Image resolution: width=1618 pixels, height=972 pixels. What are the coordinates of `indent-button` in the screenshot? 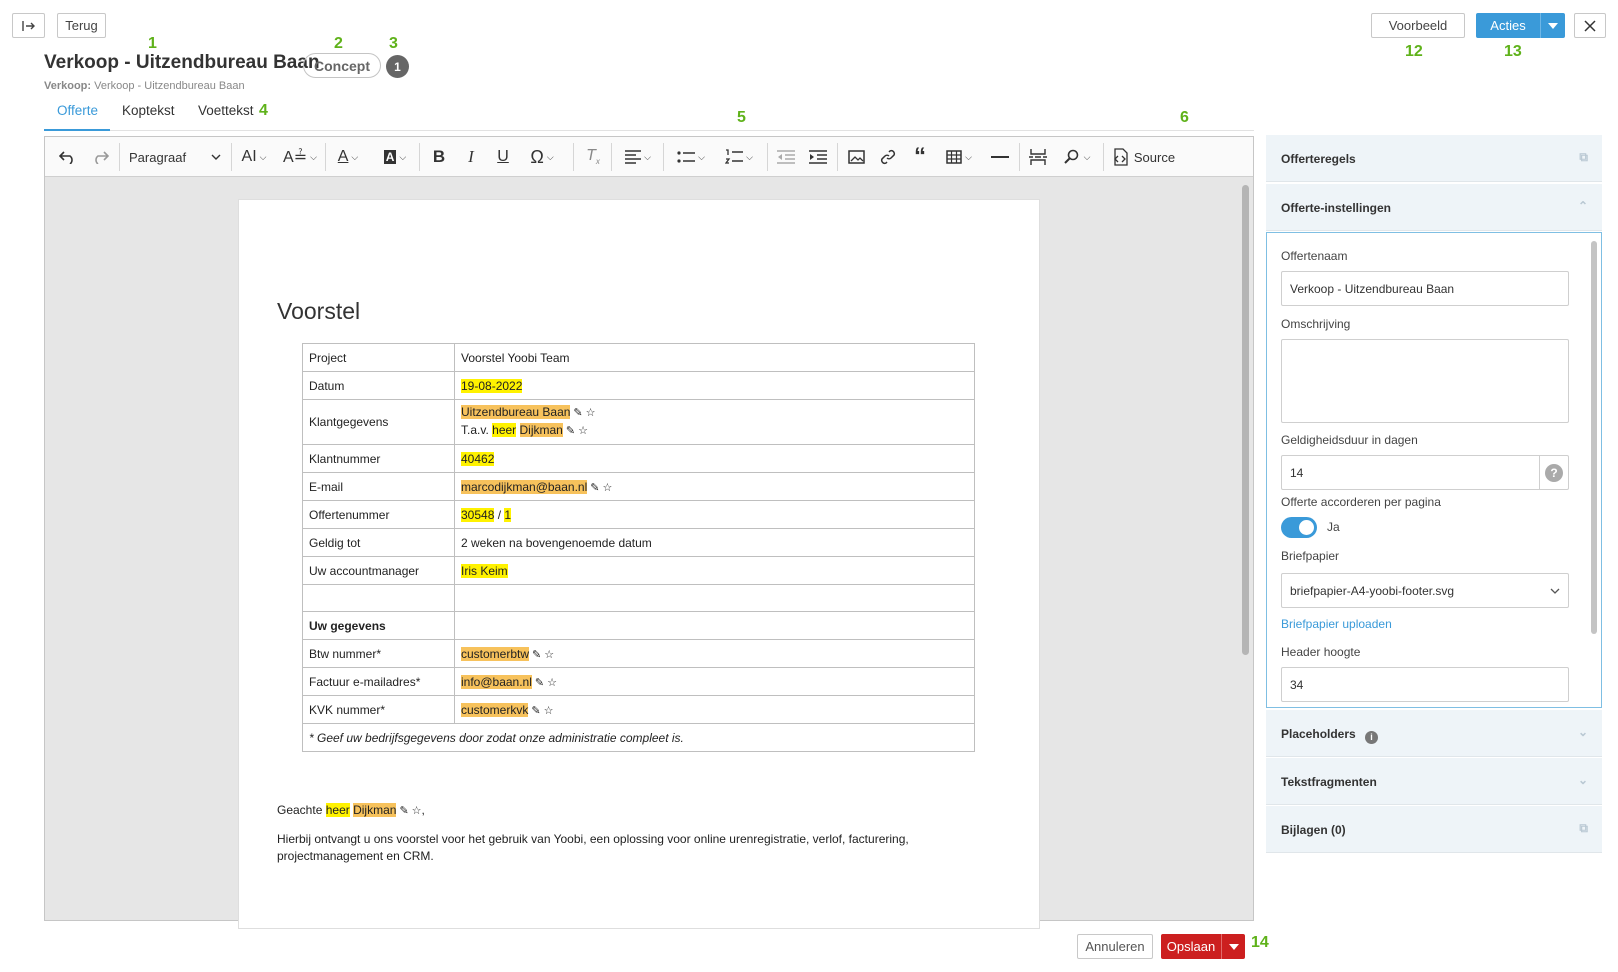 It's located at (818, 157).